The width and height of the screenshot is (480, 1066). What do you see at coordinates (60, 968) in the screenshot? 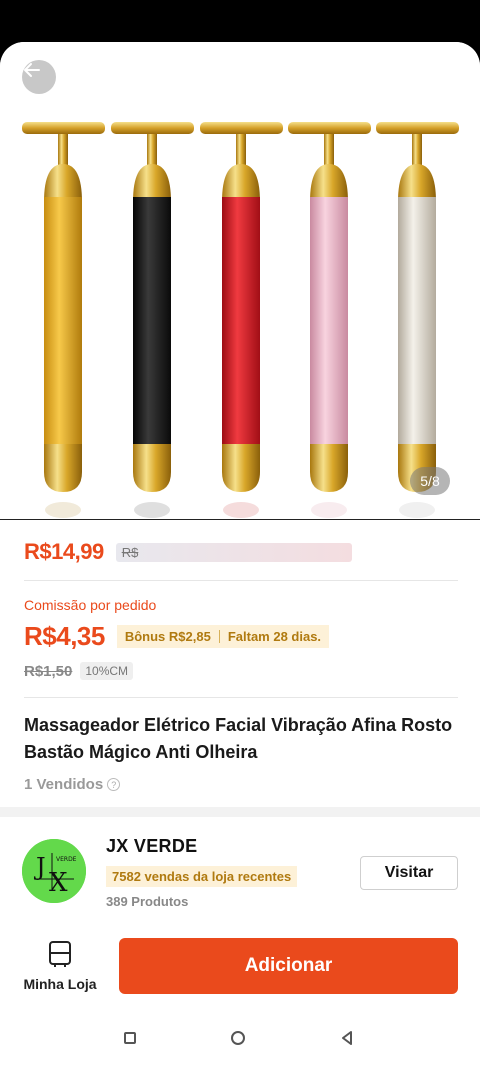
I see `my-store-button: Minha Loja` at bounding box center [60, 968].